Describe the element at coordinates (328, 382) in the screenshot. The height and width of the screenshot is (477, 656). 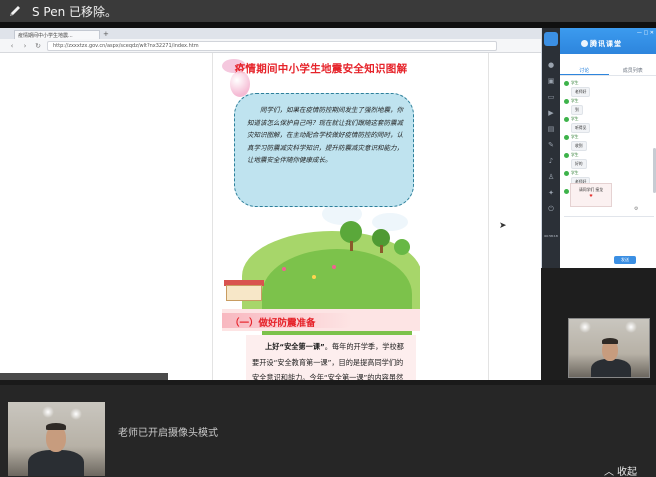
I see `divider` at that location.